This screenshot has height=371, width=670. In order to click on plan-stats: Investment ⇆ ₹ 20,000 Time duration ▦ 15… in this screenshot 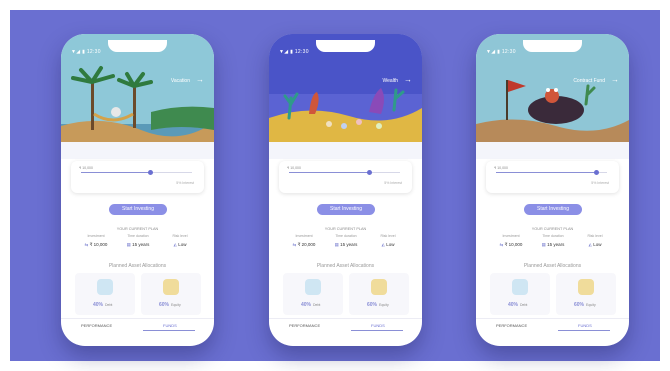, I will do `click(345, 243)`.